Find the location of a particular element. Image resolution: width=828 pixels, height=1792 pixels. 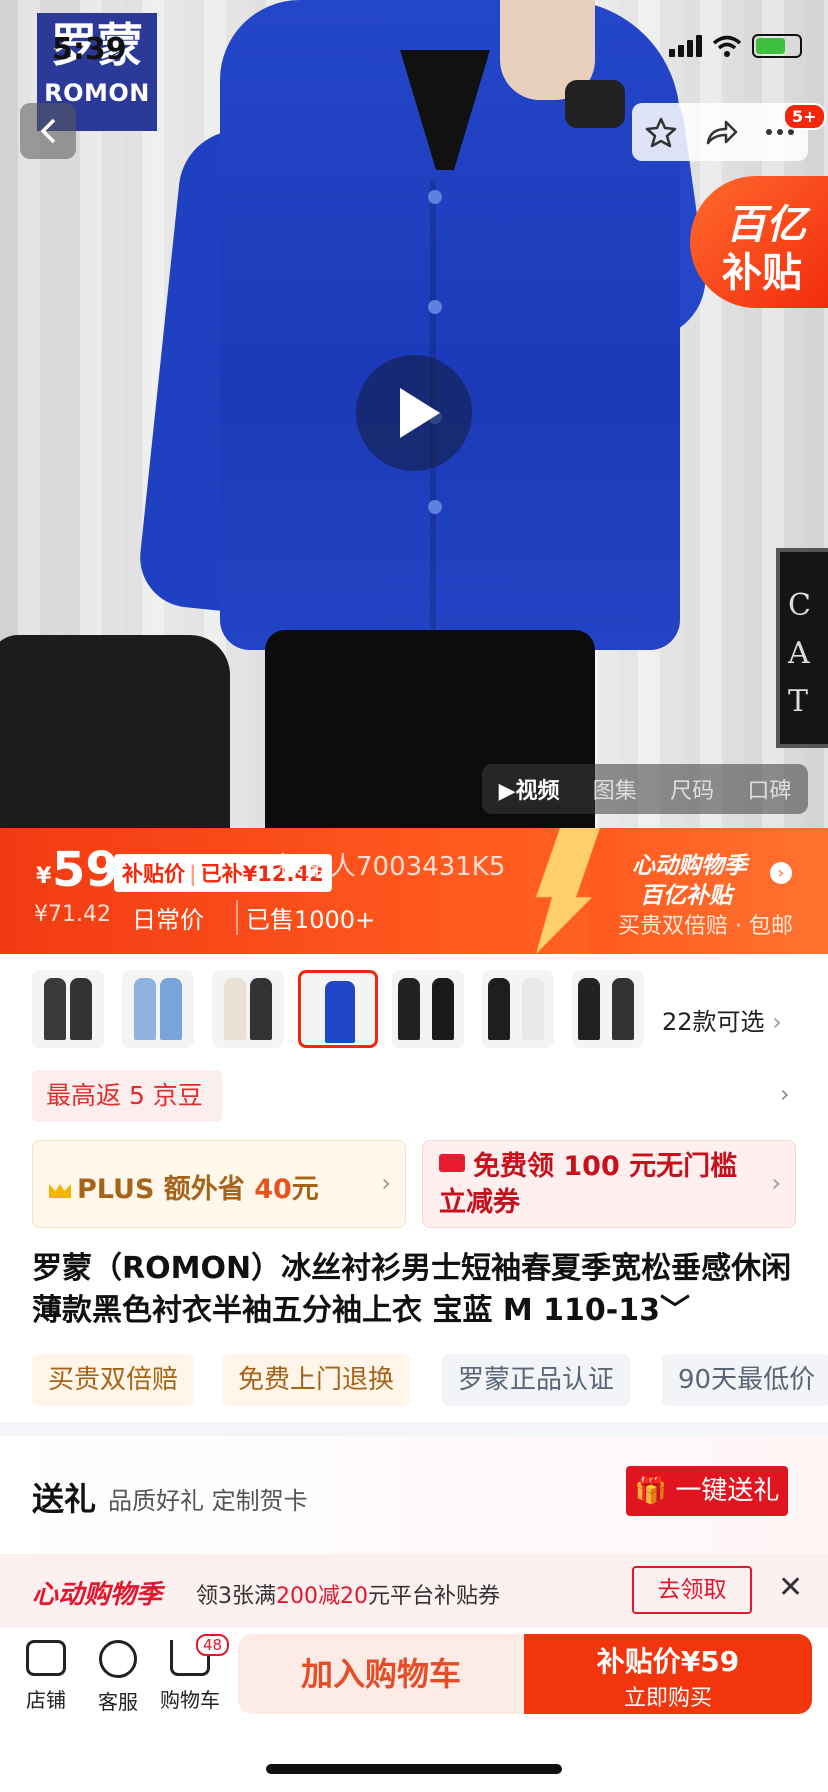

status-icons is located at coordinates (735, 46).